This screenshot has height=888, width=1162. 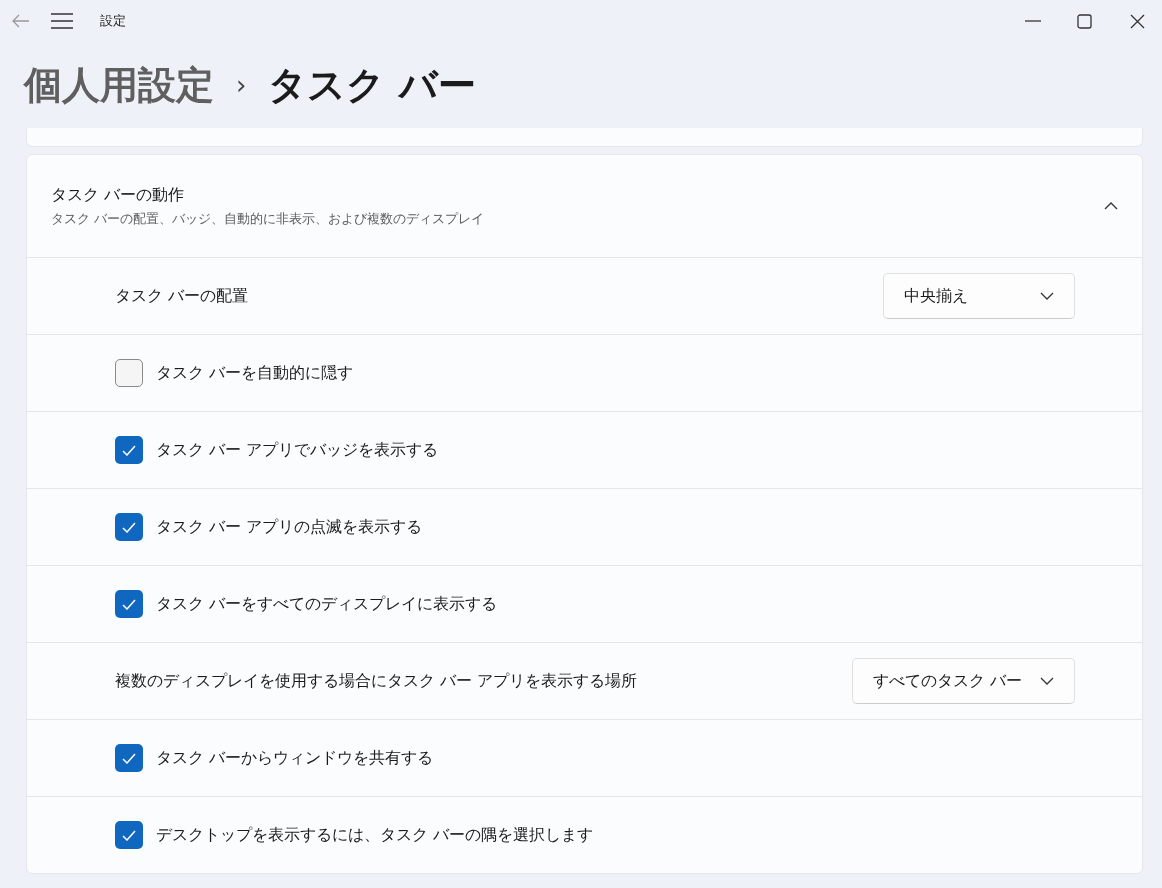 What do you see at coordinates (62, 21) in the screenshot?
I see `menu-icon` at bounding box center [62, 21].